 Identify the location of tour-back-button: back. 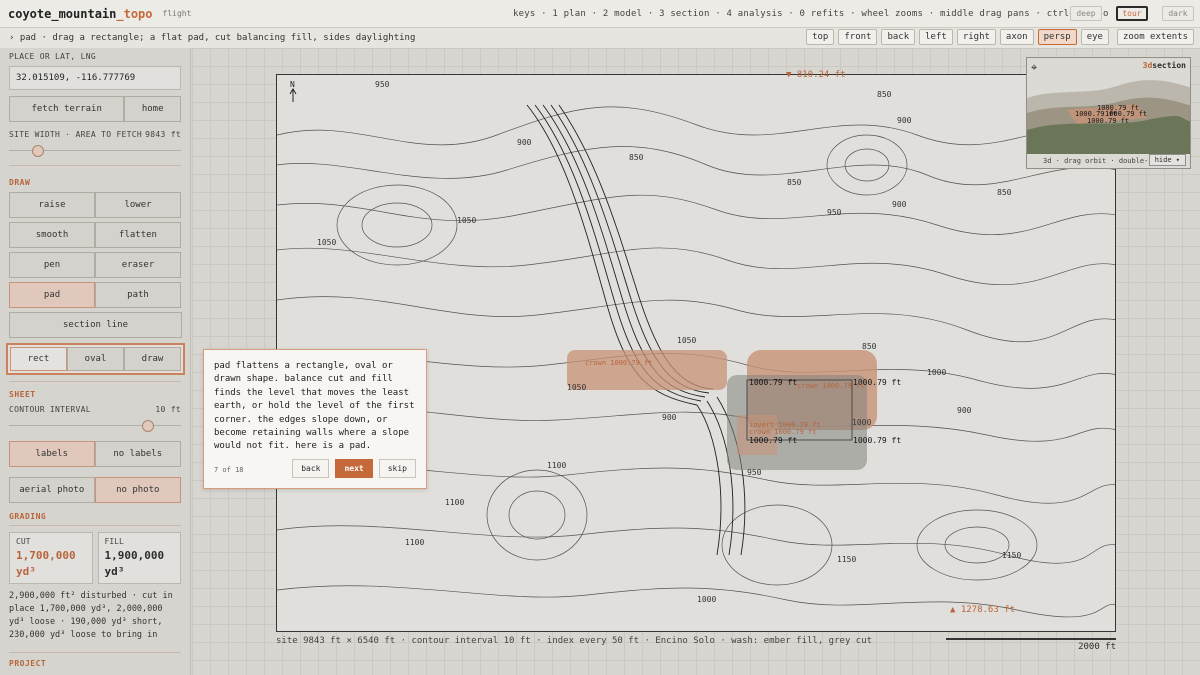
(311, 468).